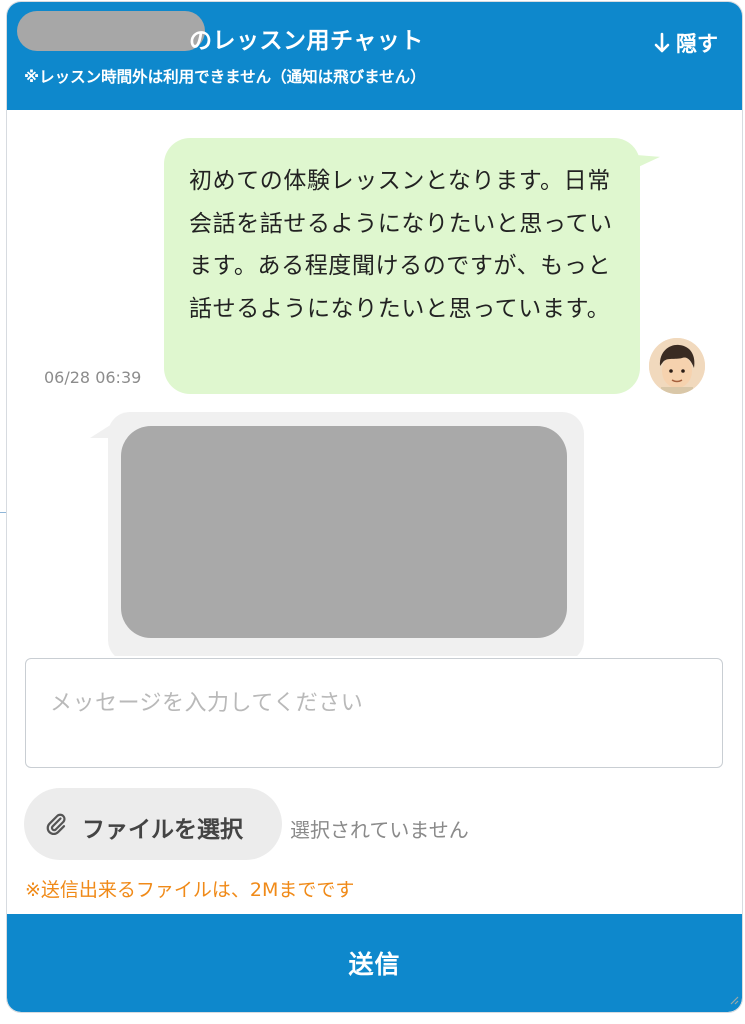 The image size is (745, 1024). What do you see at coordinates (306, 41) in the screenshot?
I see `chat-title: のレッスン用チャット` at bounding box center [306, 41].